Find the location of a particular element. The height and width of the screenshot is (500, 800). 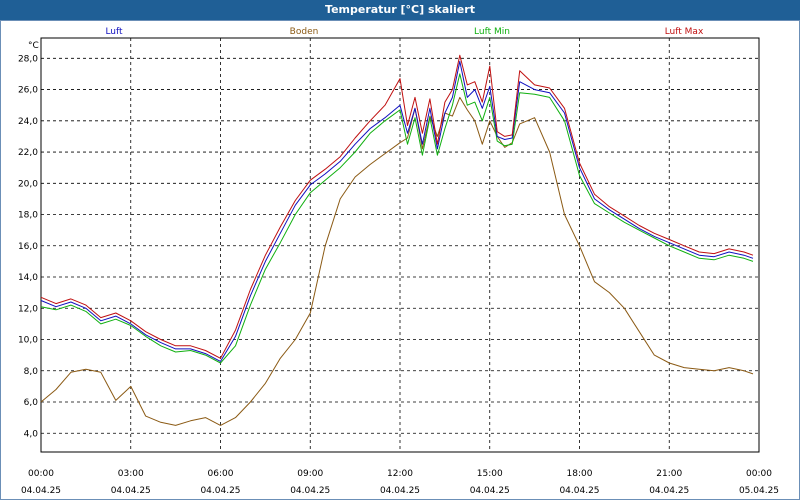

y-tick-label: 26,0 is located at coordinates (28, 91).